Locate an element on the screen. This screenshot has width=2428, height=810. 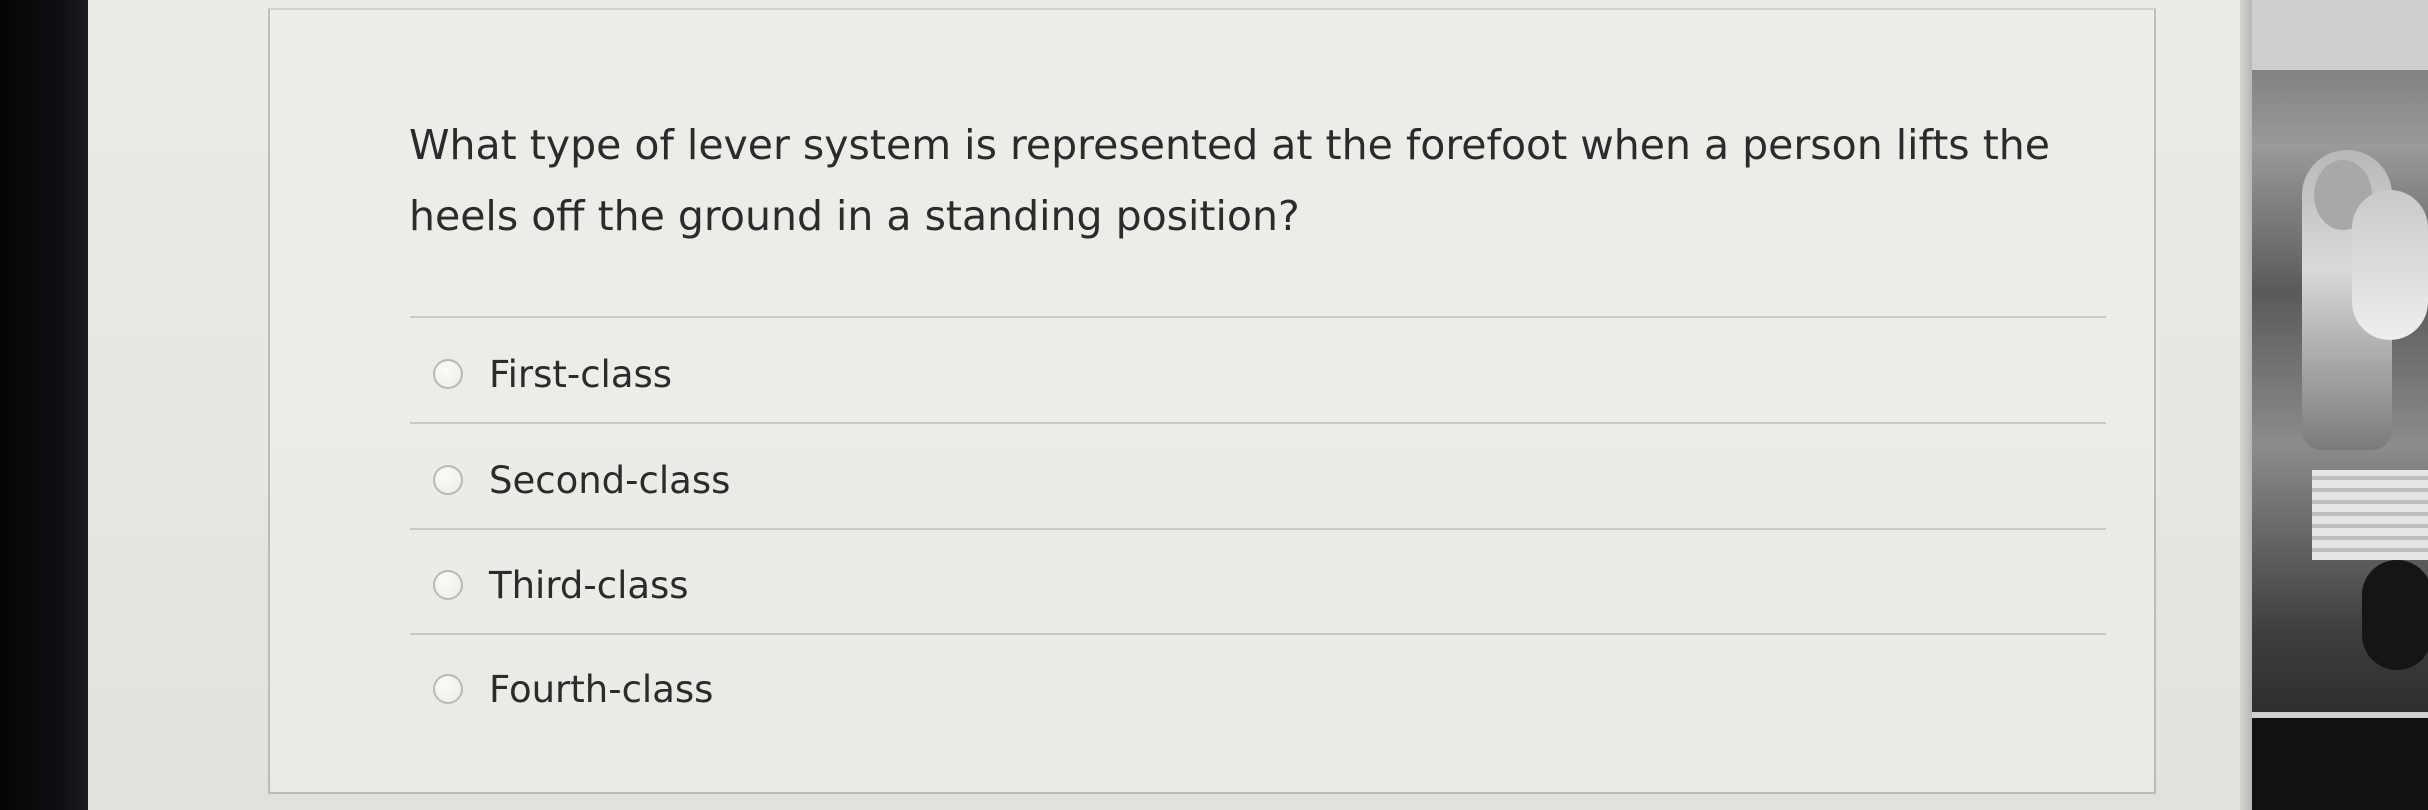
answer-label: Third-class is located at coordinates (589, 585).